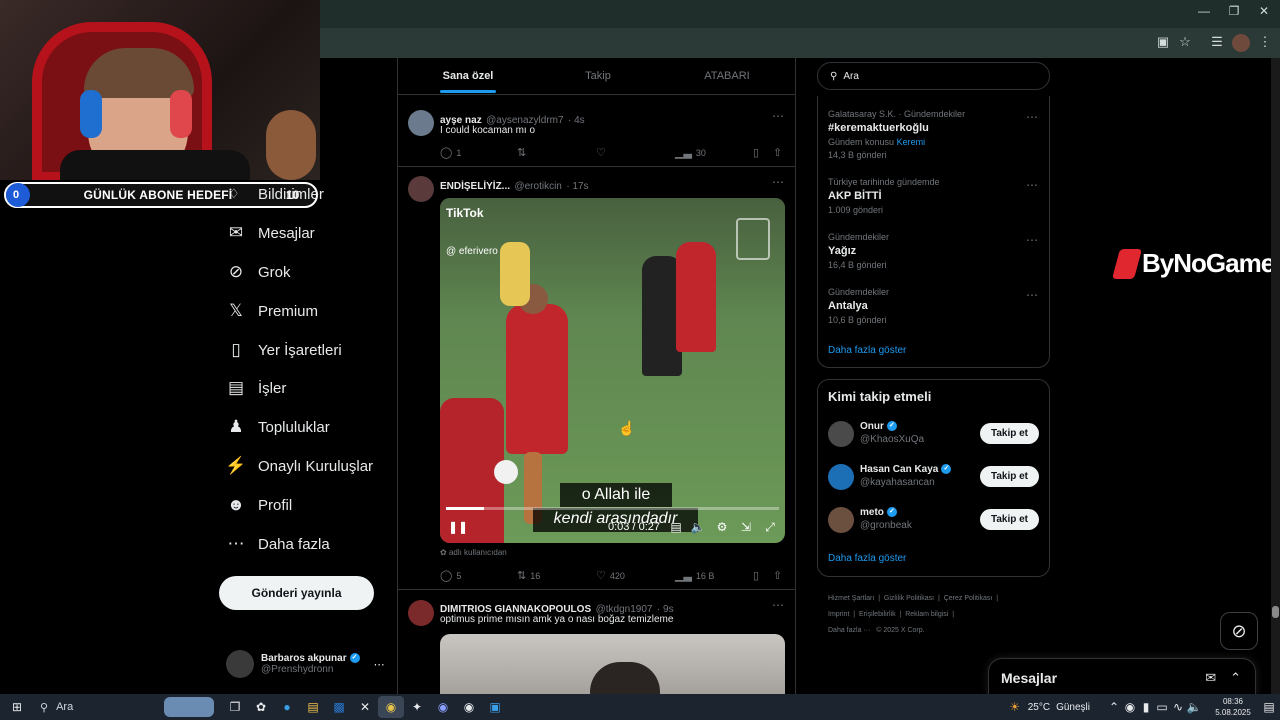  Describe the element at coordinates (877, 614) in the screenshot. I see `footer-link: Erişilebilirlik` at that location.